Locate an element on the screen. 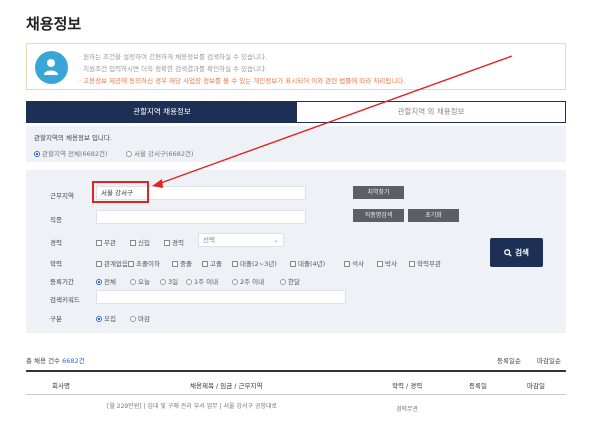 The width and height of the screenshot is (600, 421). first-row-career: 경력무관 is located at coordinates (407, 409).